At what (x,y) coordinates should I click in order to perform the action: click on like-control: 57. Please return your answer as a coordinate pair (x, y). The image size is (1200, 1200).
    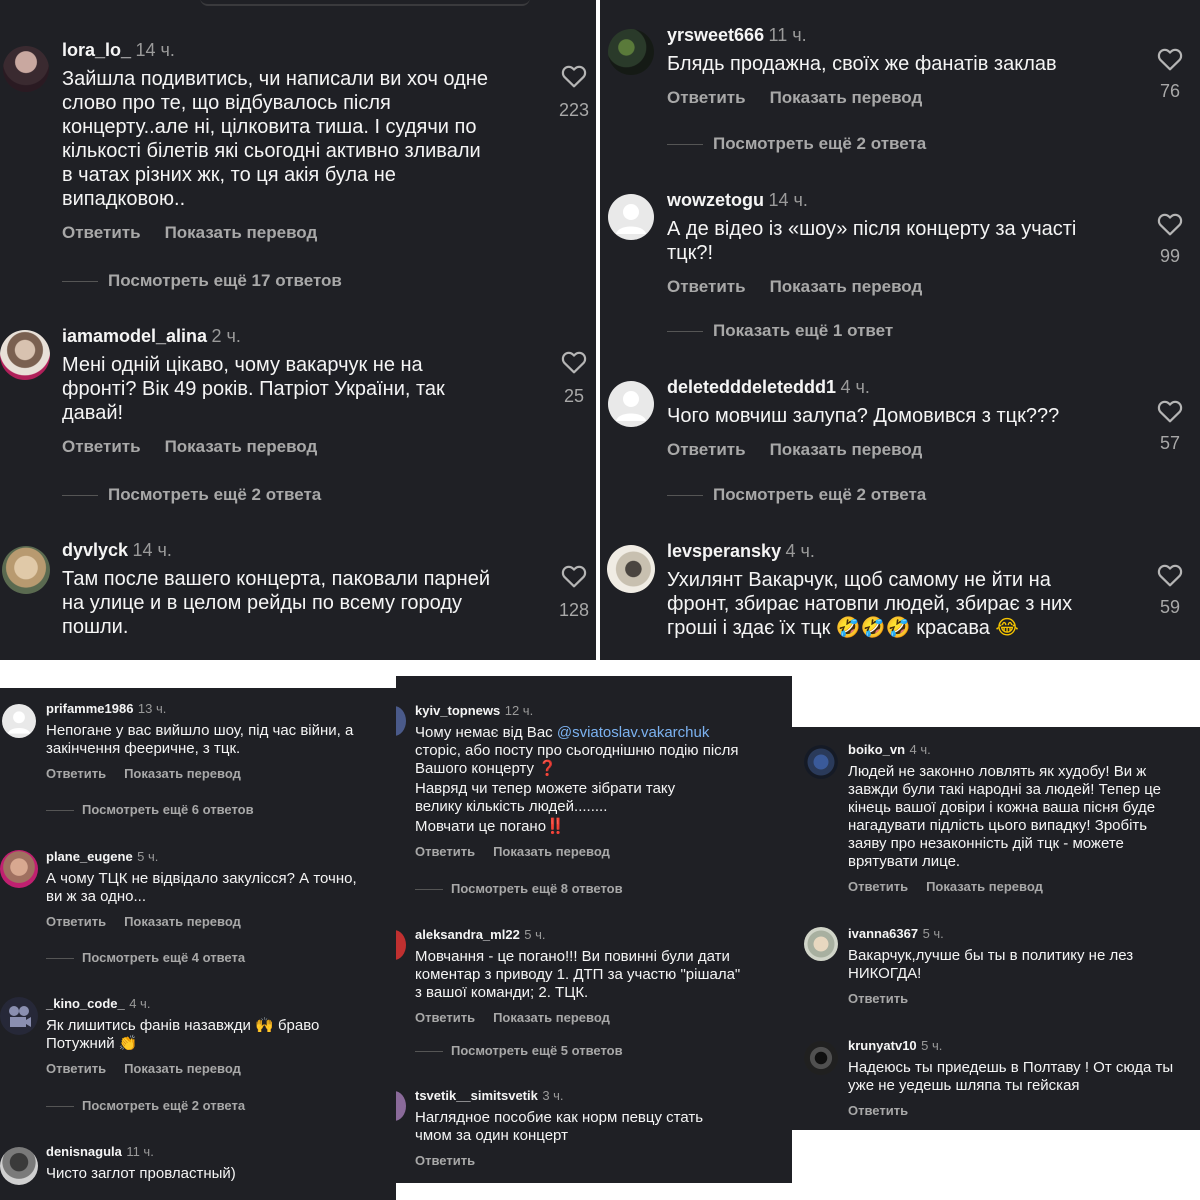
    Looking at the image, I should click on (1170, 426).